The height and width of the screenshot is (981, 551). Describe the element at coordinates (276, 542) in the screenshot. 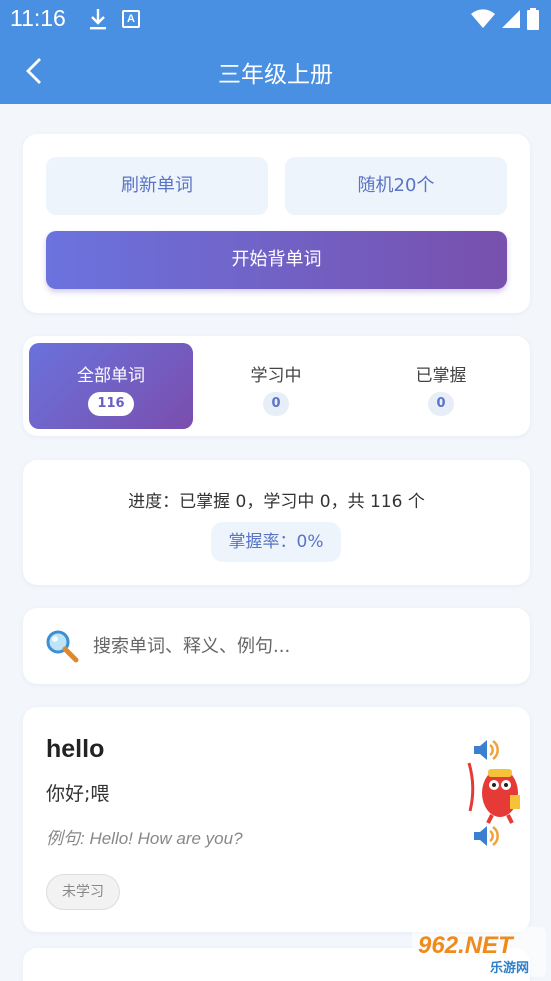

I see `mastery-rate-badge: 掌握率：0%` at that location.